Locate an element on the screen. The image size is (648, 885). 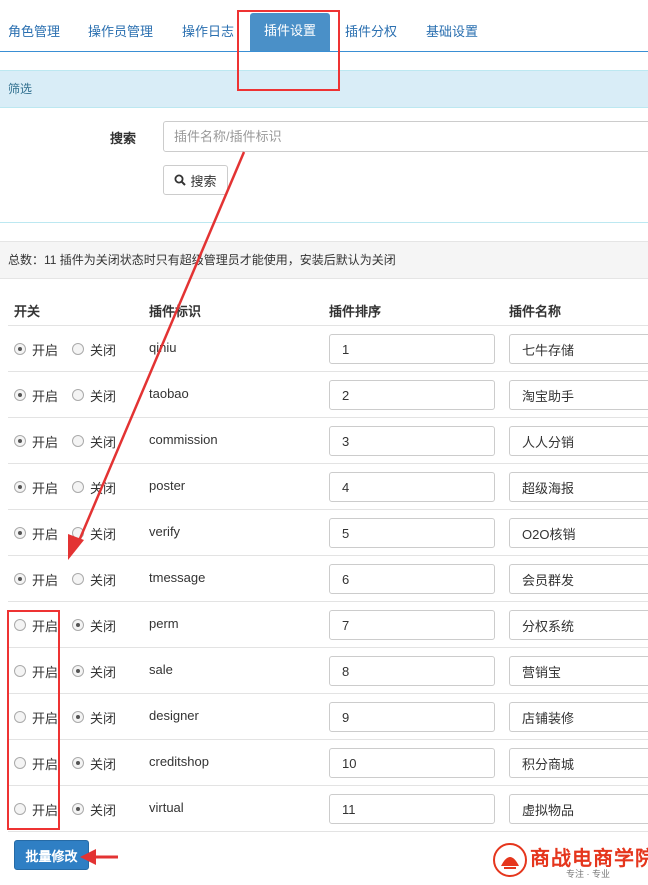
search-button: 搜索 is located at coordinates (195, 180).